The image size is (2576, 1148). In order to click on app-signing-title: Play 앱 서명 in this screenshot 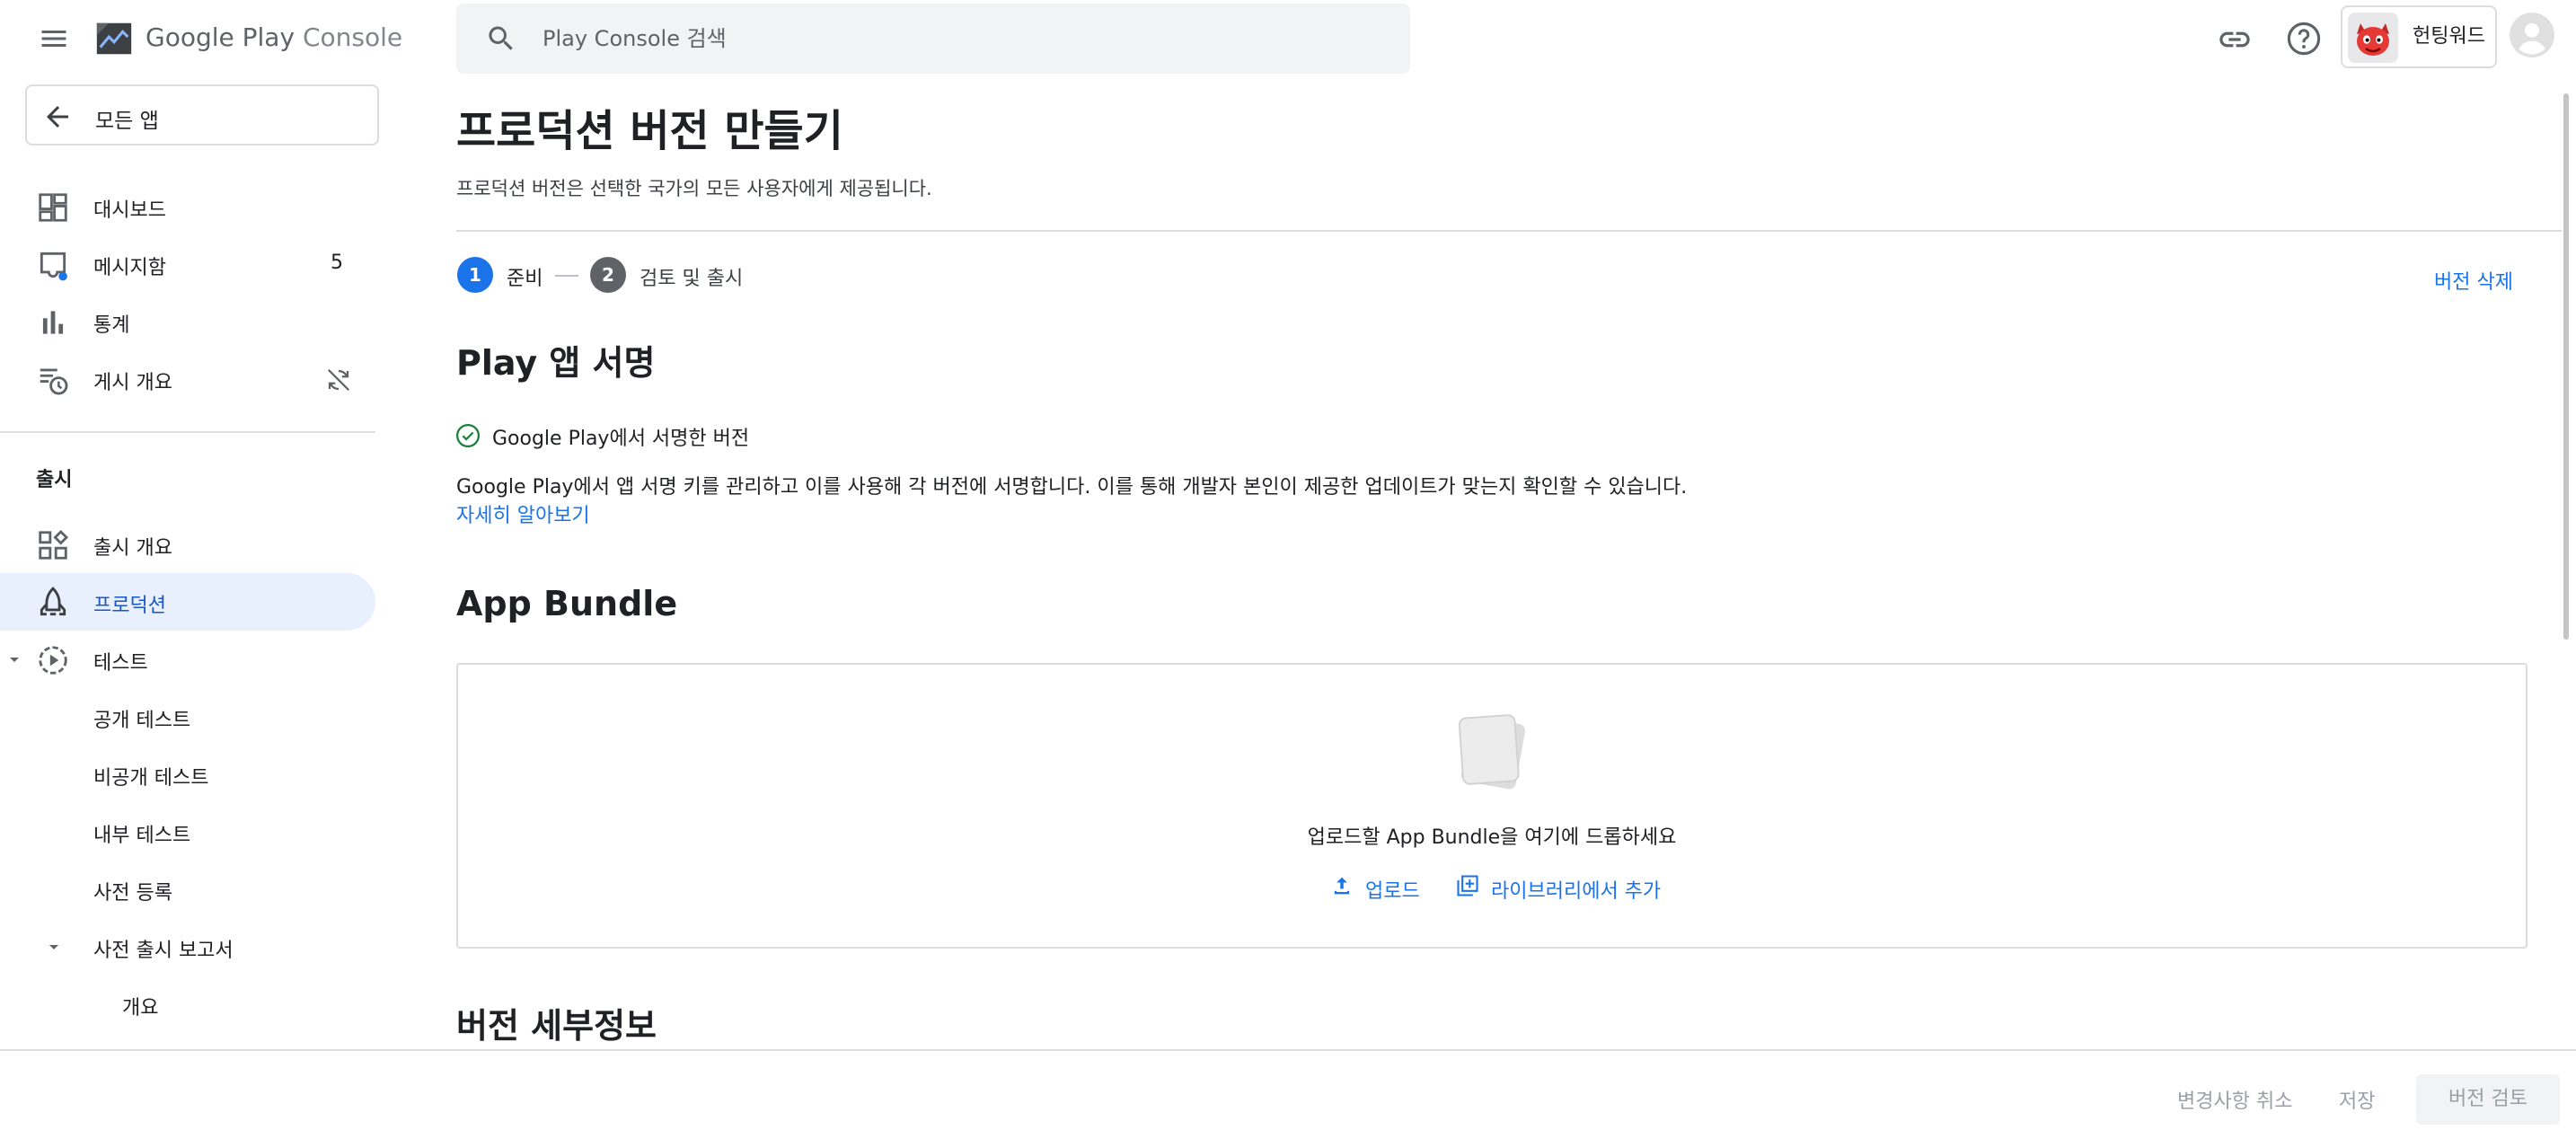, I will do `click(556, 363)`.